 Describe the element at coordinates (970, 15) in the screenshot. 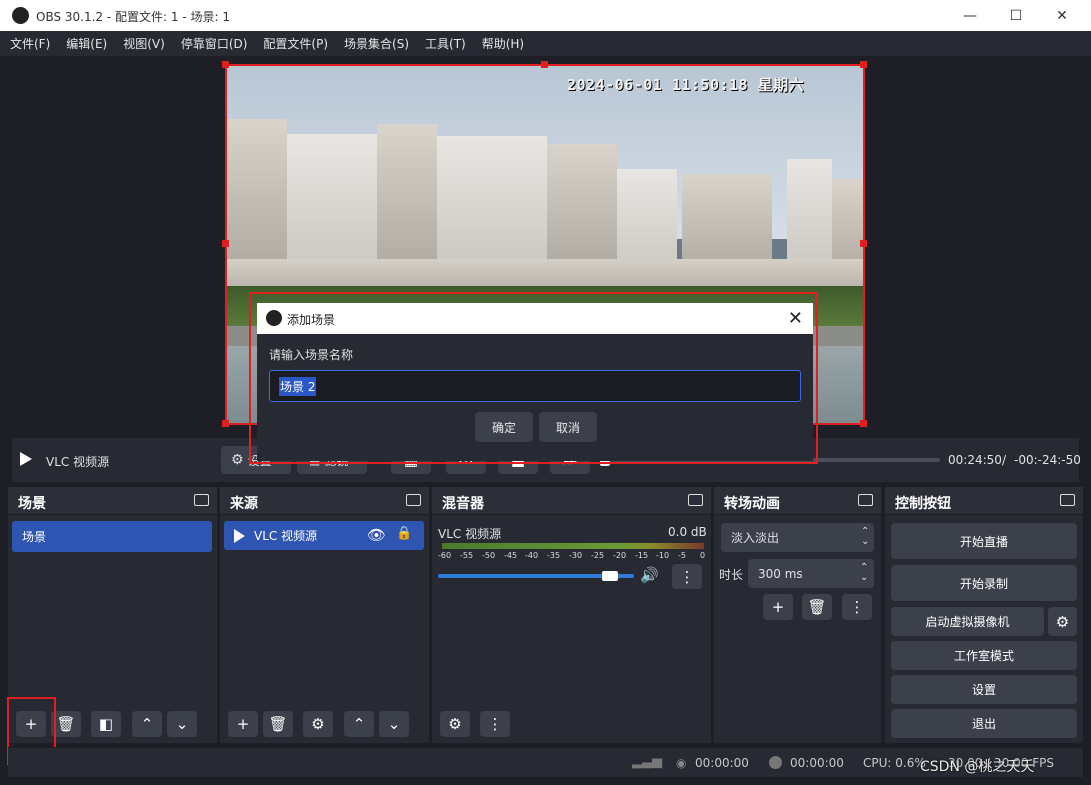

I see `minimize-button: —` at that location.